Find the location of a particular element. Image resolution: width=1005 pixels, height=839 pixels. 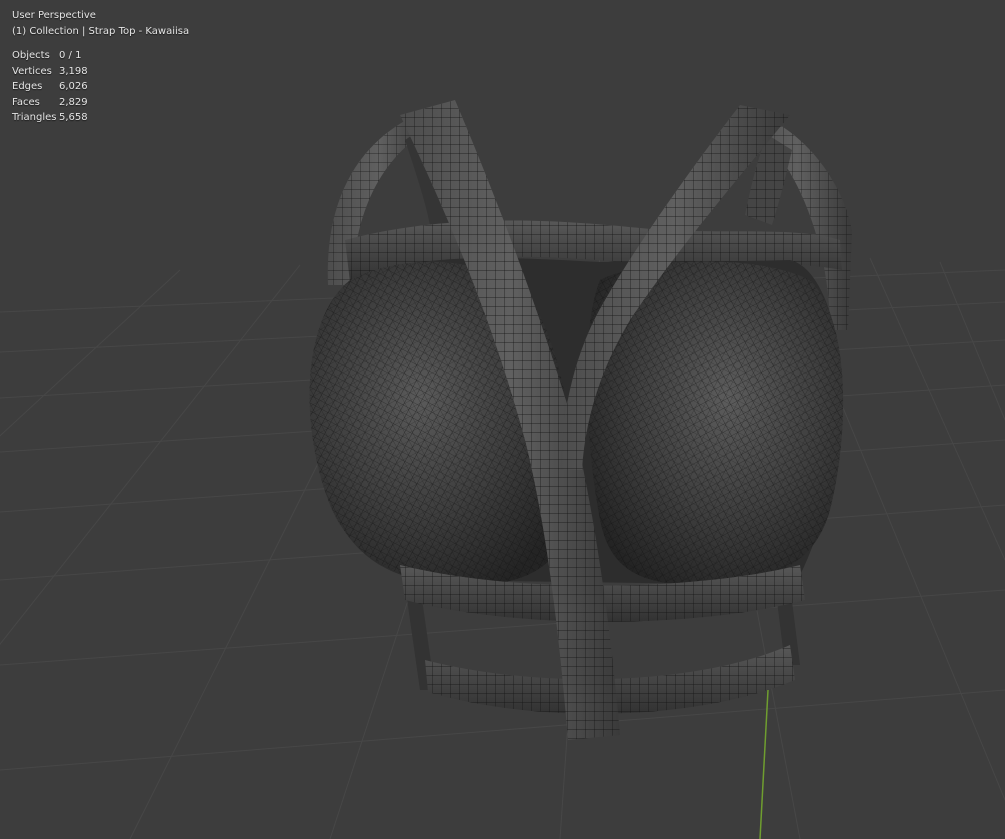

y-axis-line is located at coordinates (764, 764).